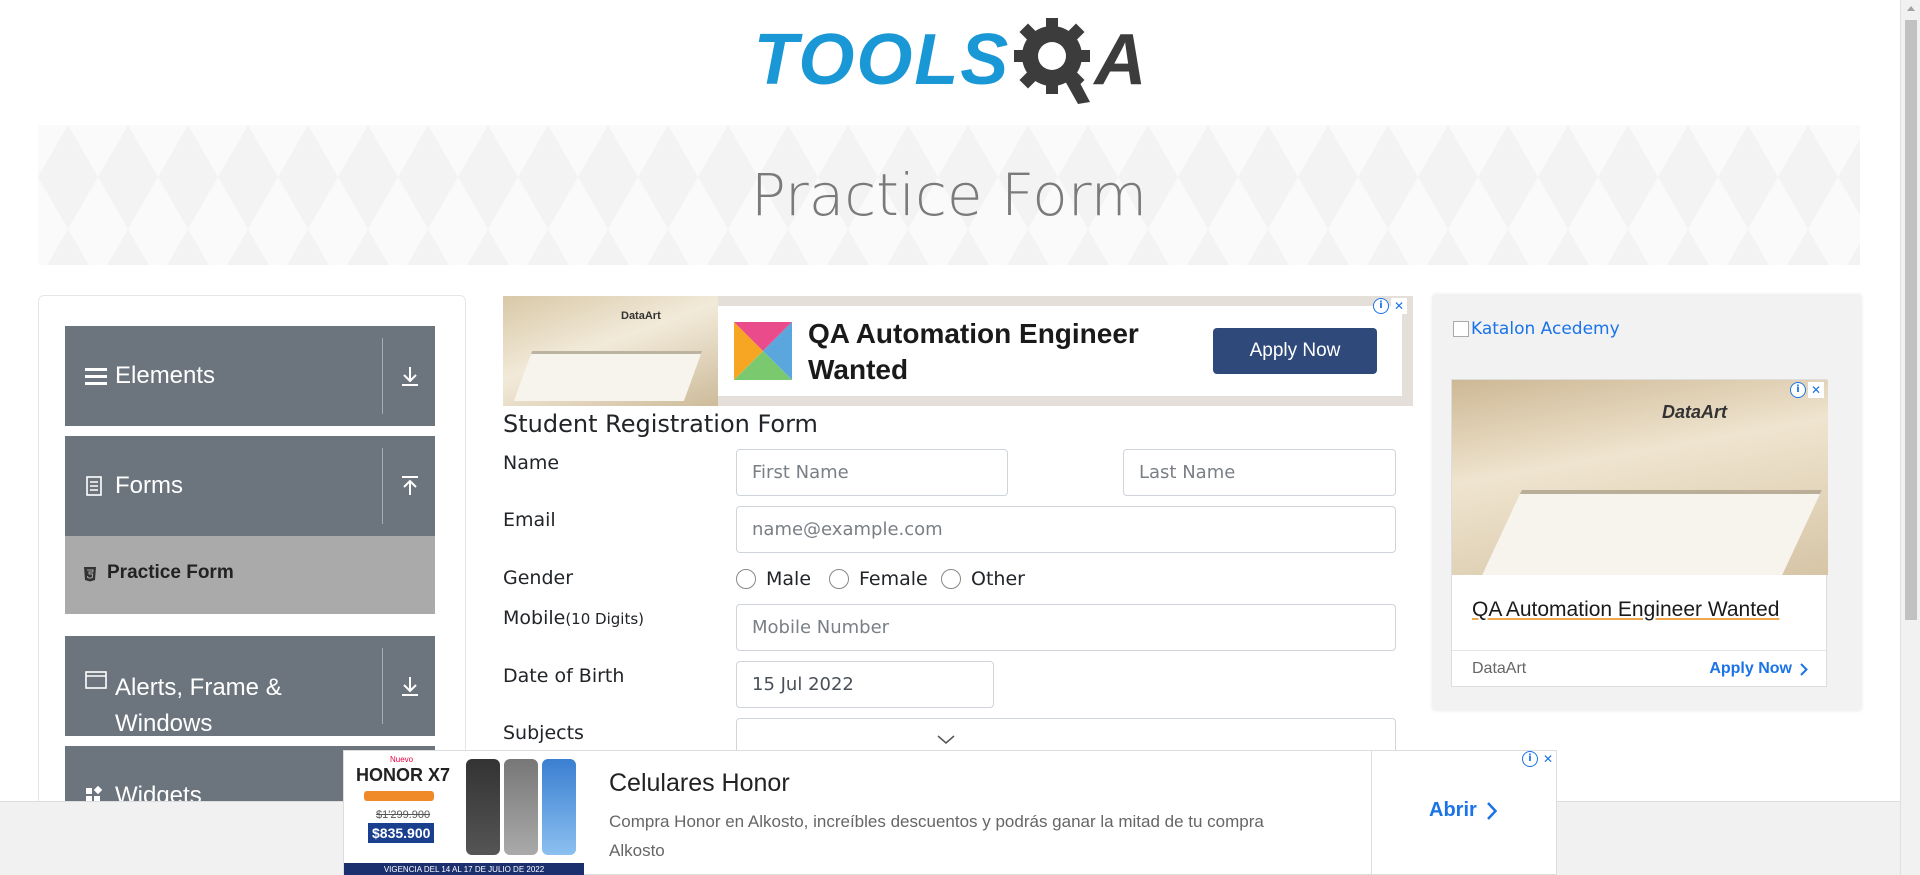 This screenshot has width=1920, height=875. I want to click on document-icon, so click(94, 486).